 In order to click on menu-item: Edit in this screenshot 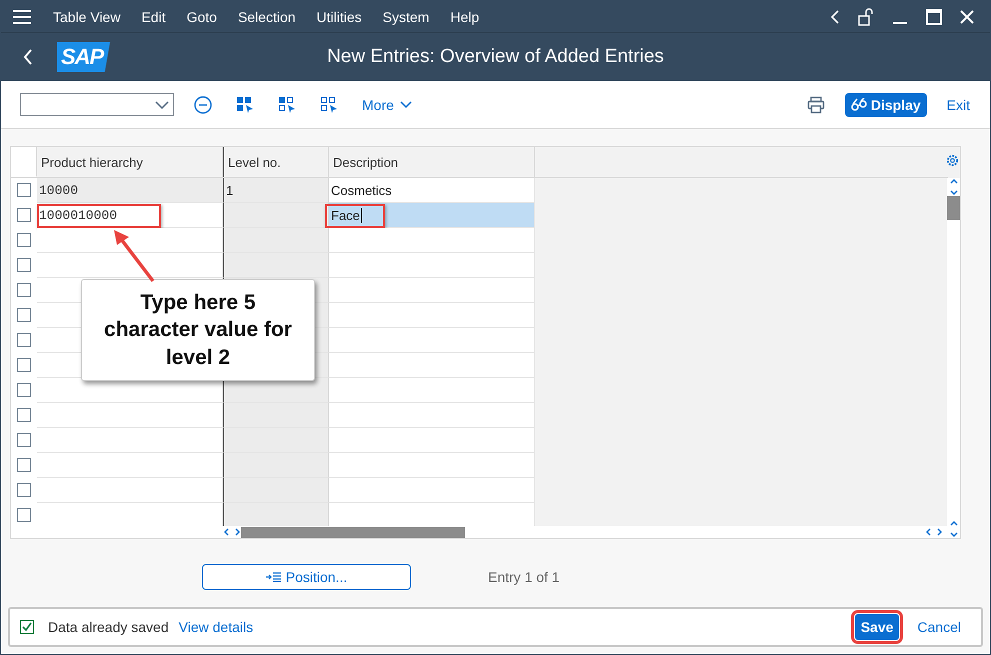, I will do `click(153, 16)`.